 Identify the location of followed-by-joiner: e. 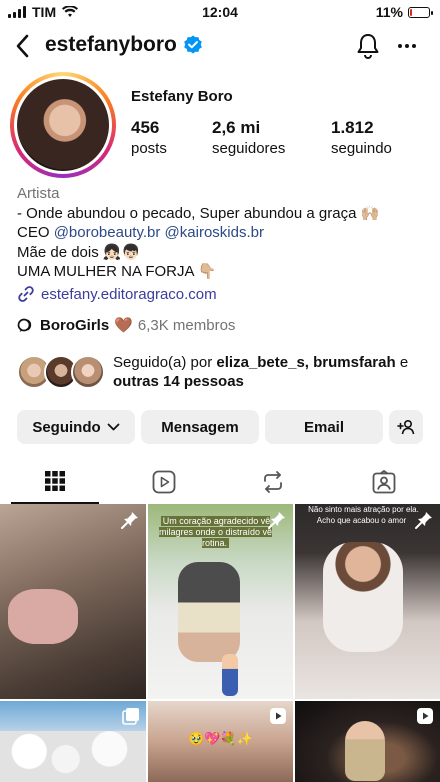
(402, 362).